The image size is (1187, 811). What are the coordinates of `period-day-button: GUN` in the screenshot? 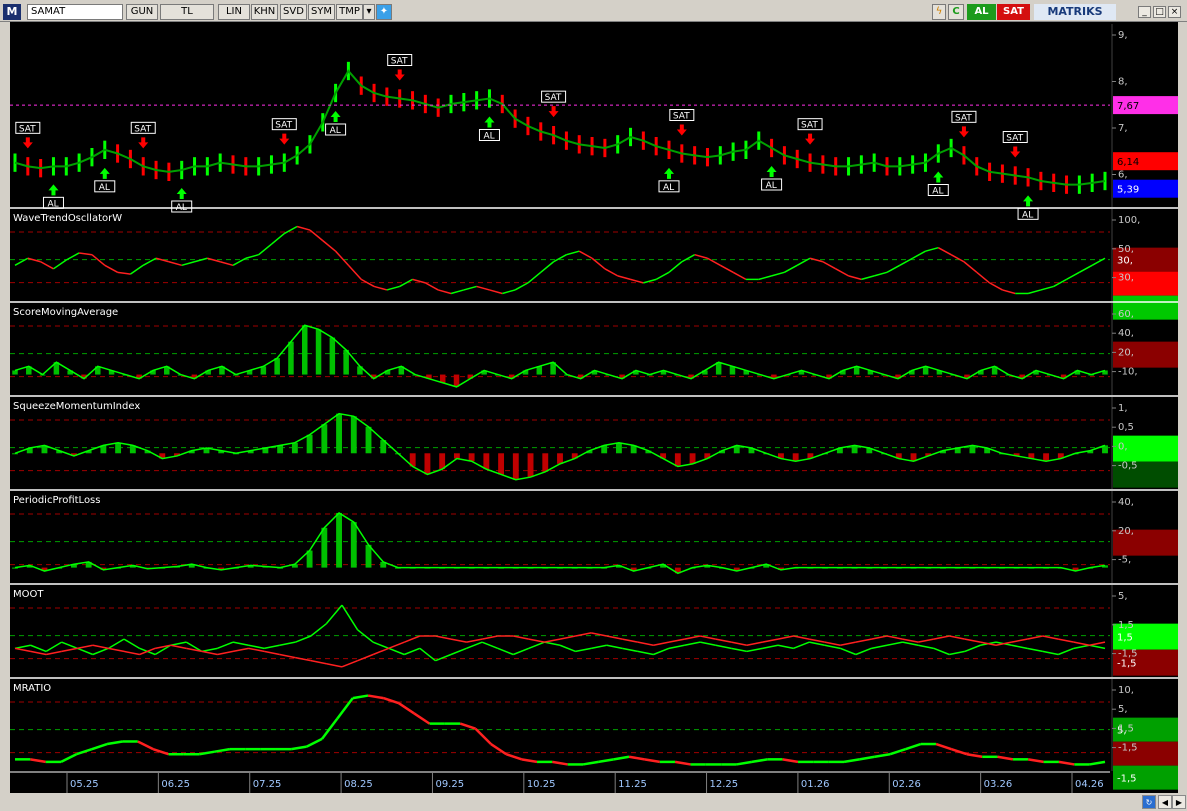 It's located at (142, 12).